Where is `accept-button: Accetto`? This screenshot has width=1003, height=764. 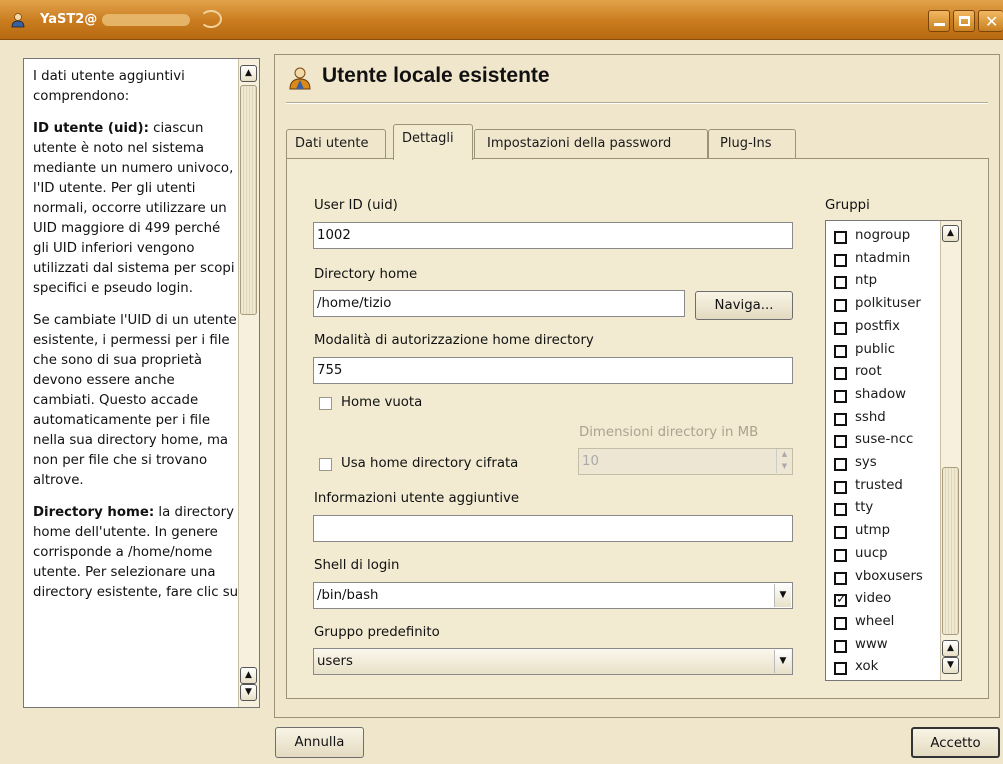 accept-button: Accetto is located at coordinates (955, 742).